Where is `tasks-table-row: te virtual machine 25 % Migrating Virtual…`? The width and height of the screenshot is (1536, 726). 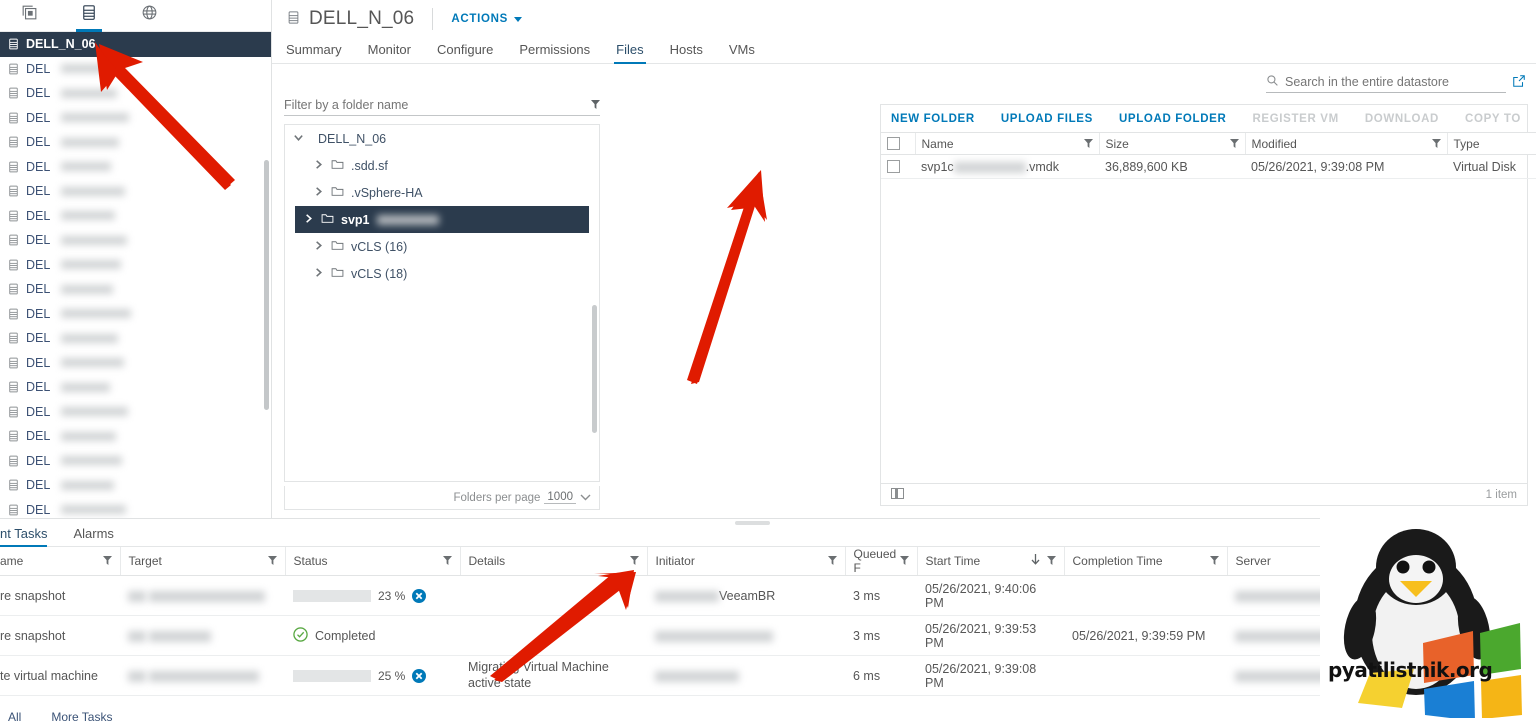
tasks-table-row: te virtual machine 25 % Migrating Virtual… is located at coordinates (764, 675).